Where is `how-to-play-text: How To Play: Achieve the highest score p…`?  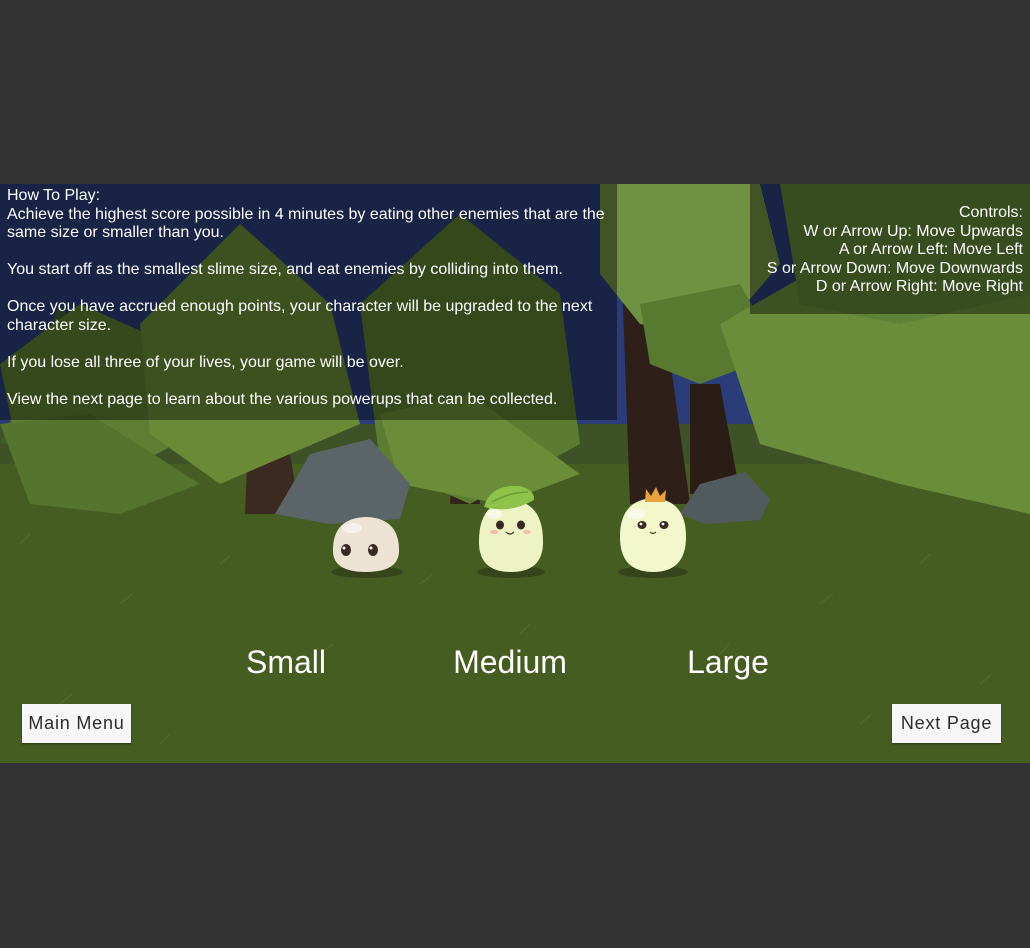
how-to-play-text: How To Play: Achieve the highest score p… is located at coordinates (310, 307).